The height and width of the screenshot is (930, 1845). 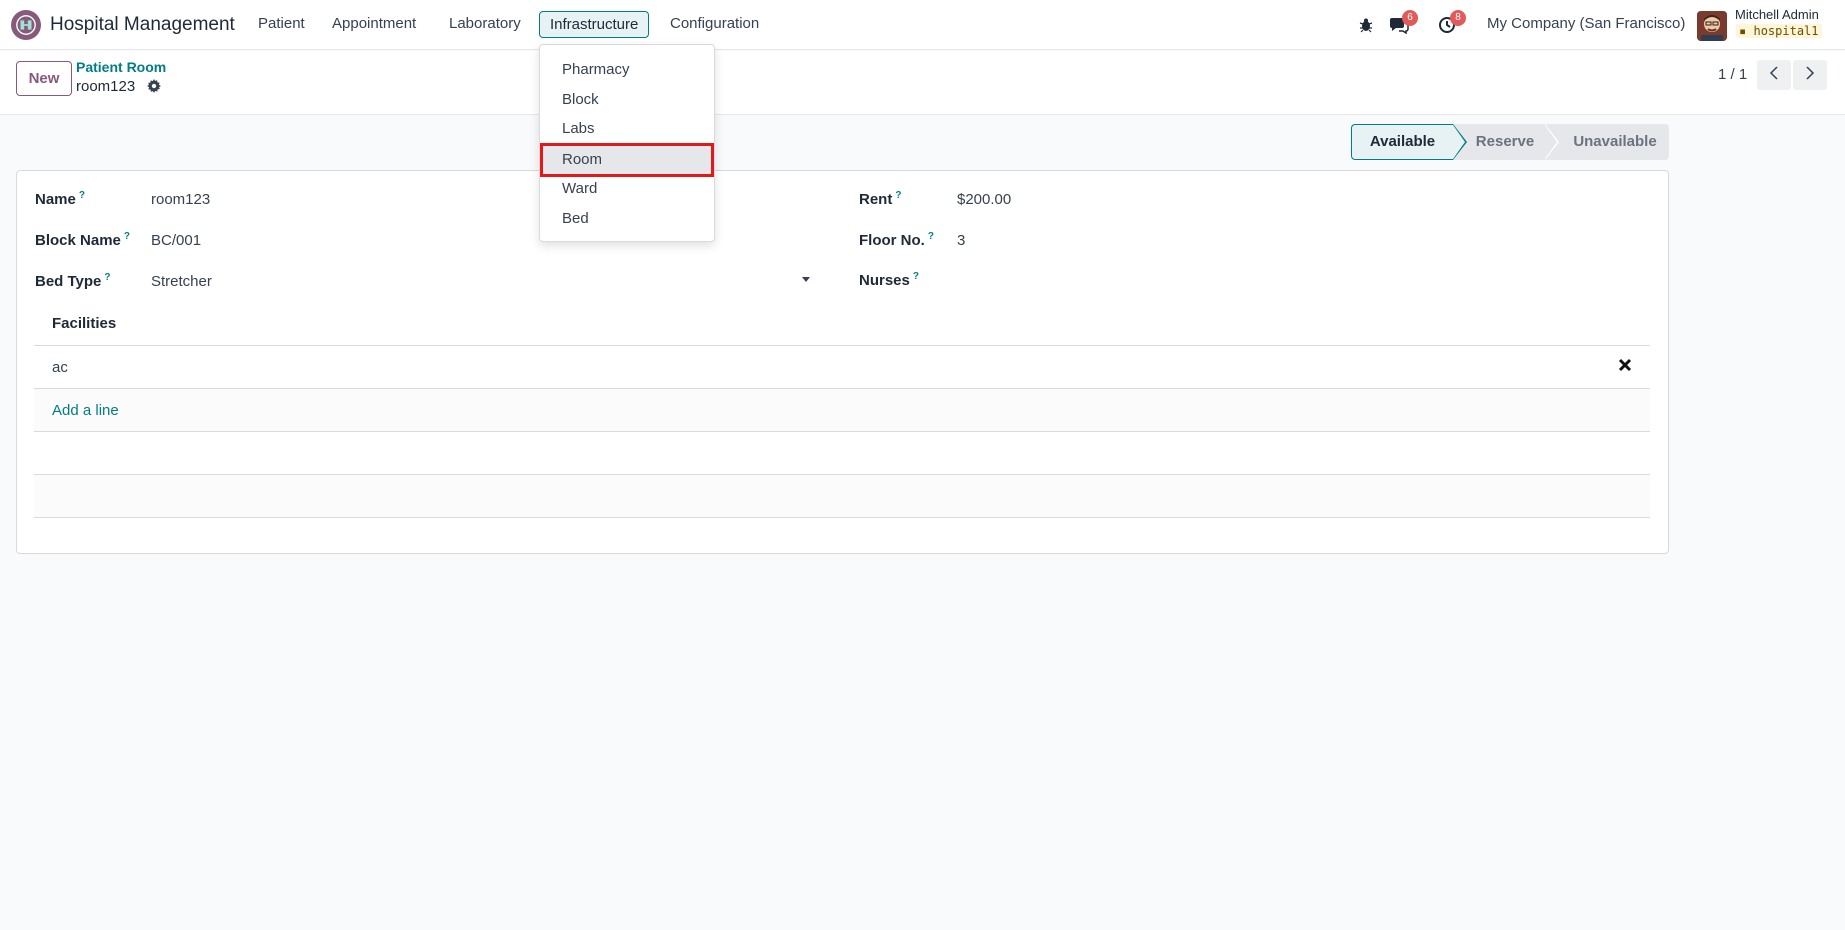 I want to click on add-line-row: Add a line, so click(x=842, y=410).